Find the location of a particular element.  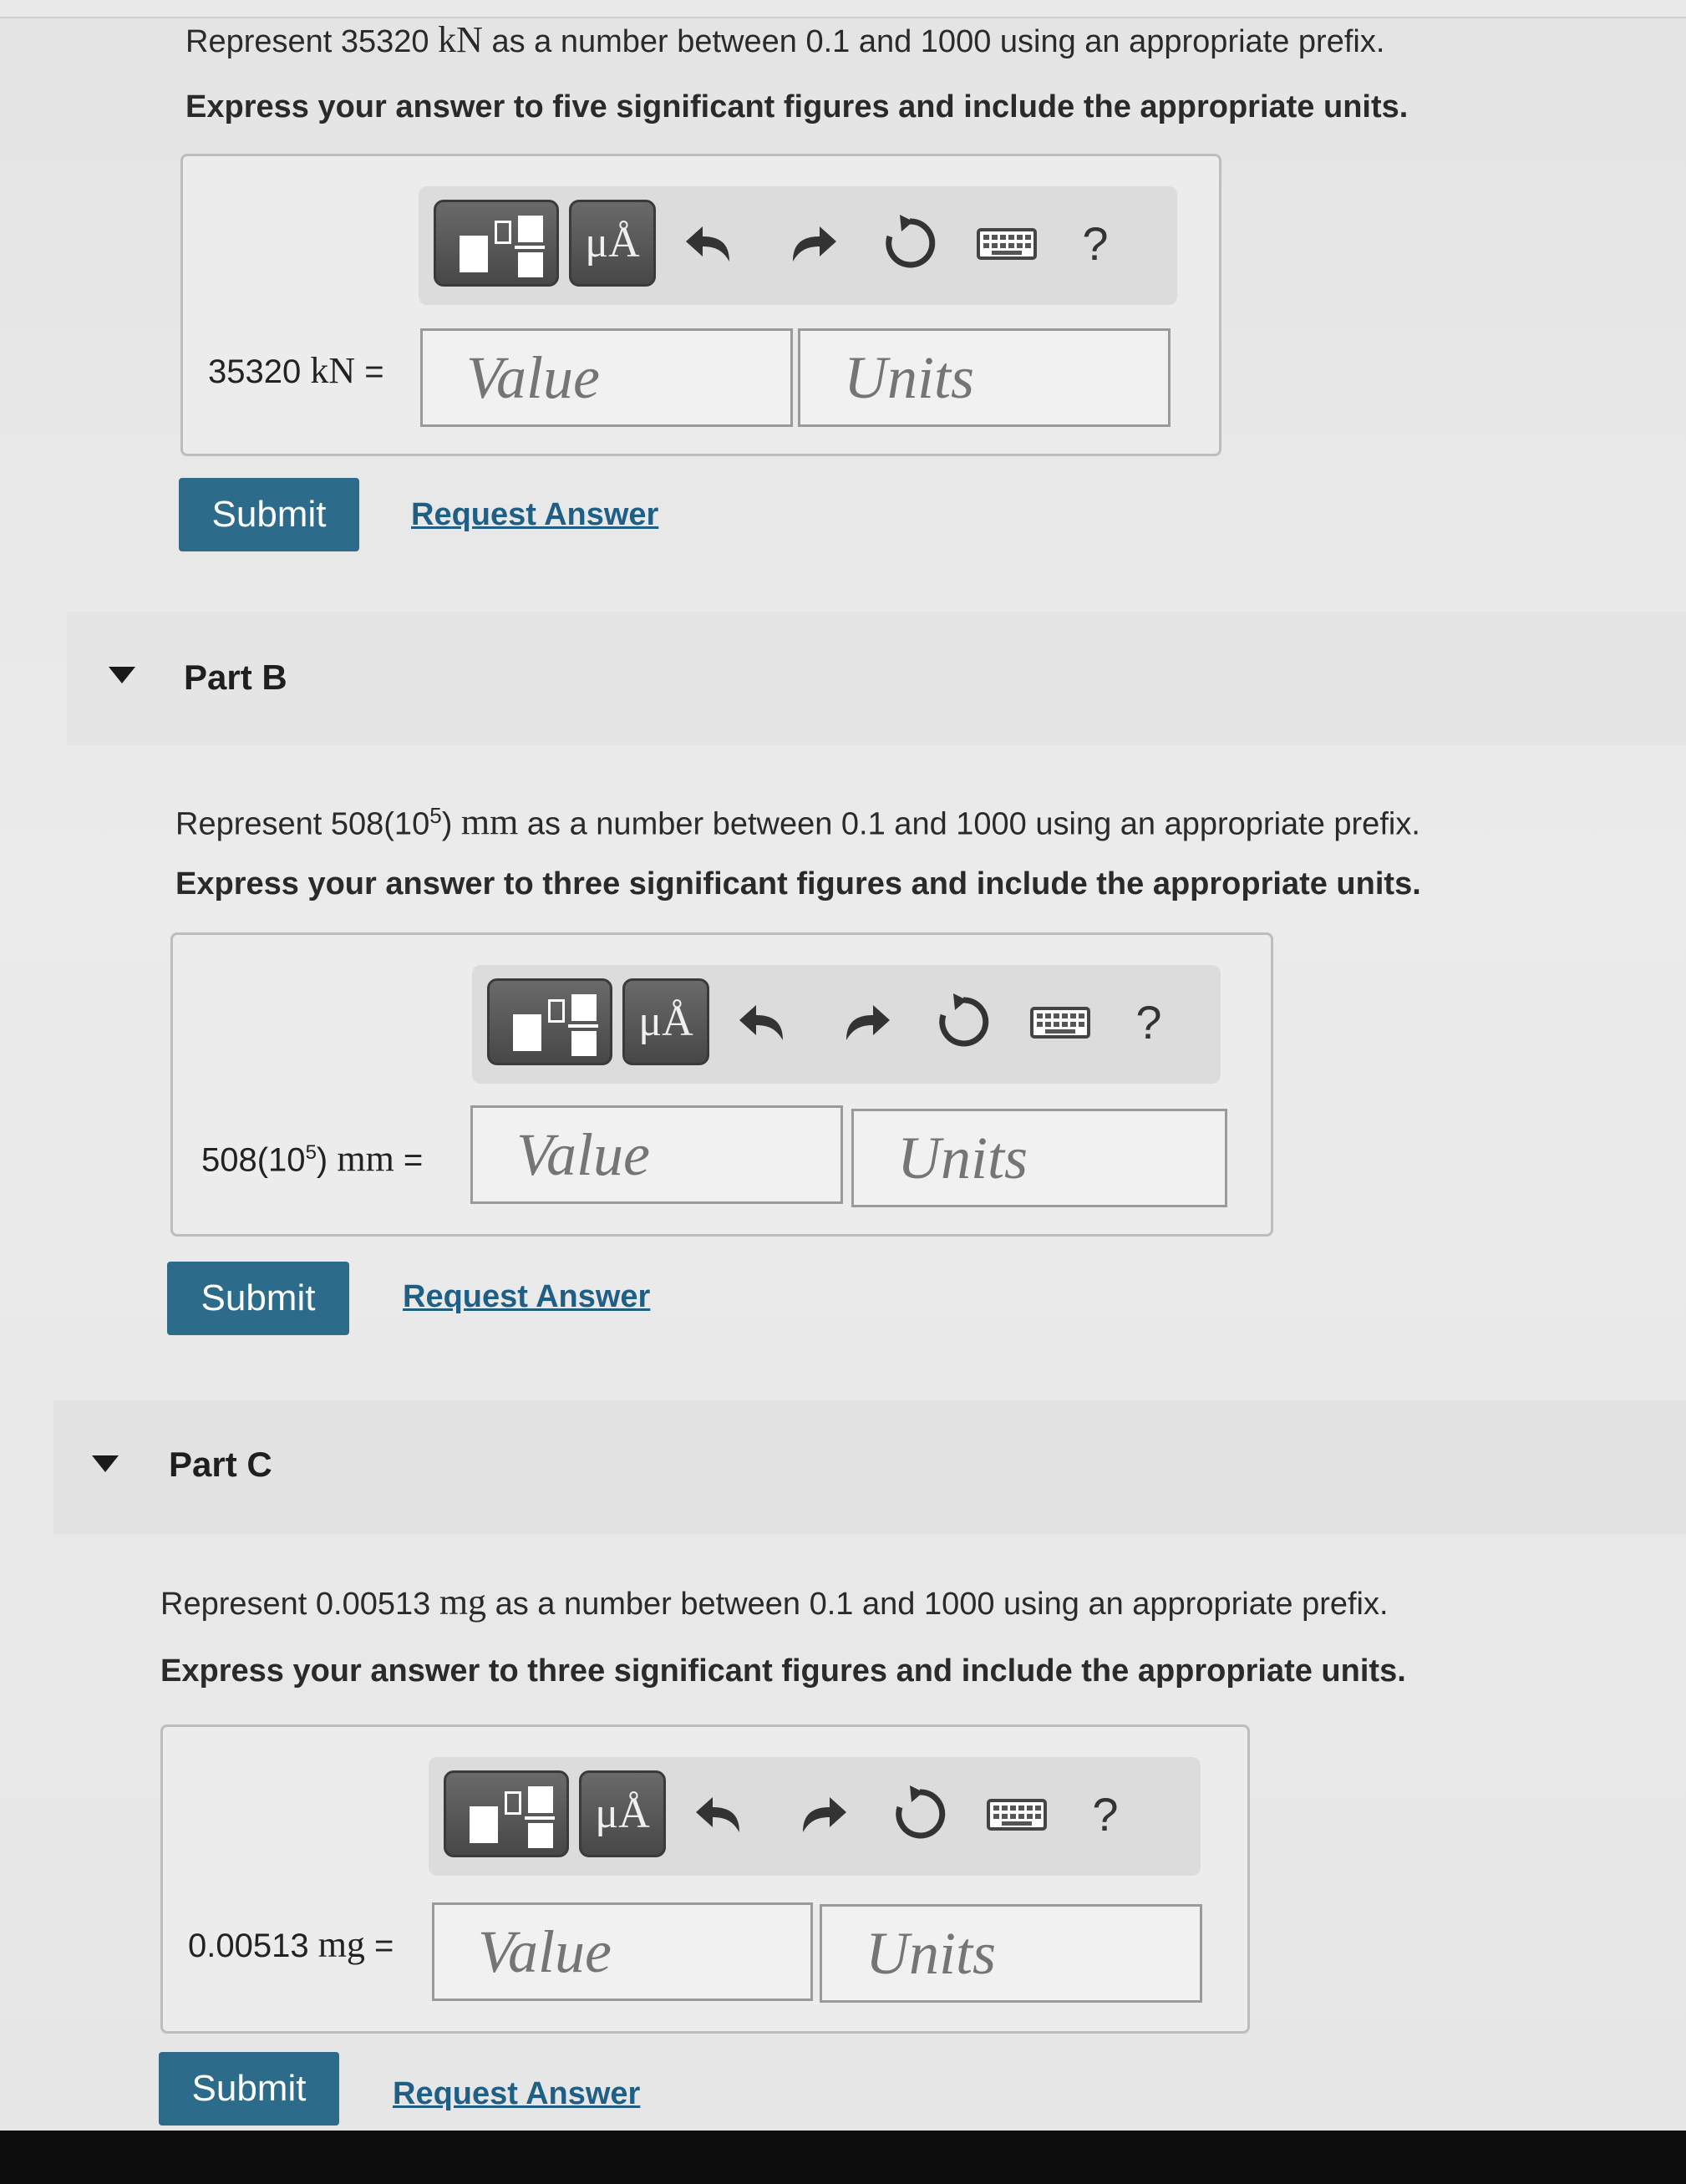

answer-box: μÅ ? 0.00513 mg = is located at coordinates (705, 1879).